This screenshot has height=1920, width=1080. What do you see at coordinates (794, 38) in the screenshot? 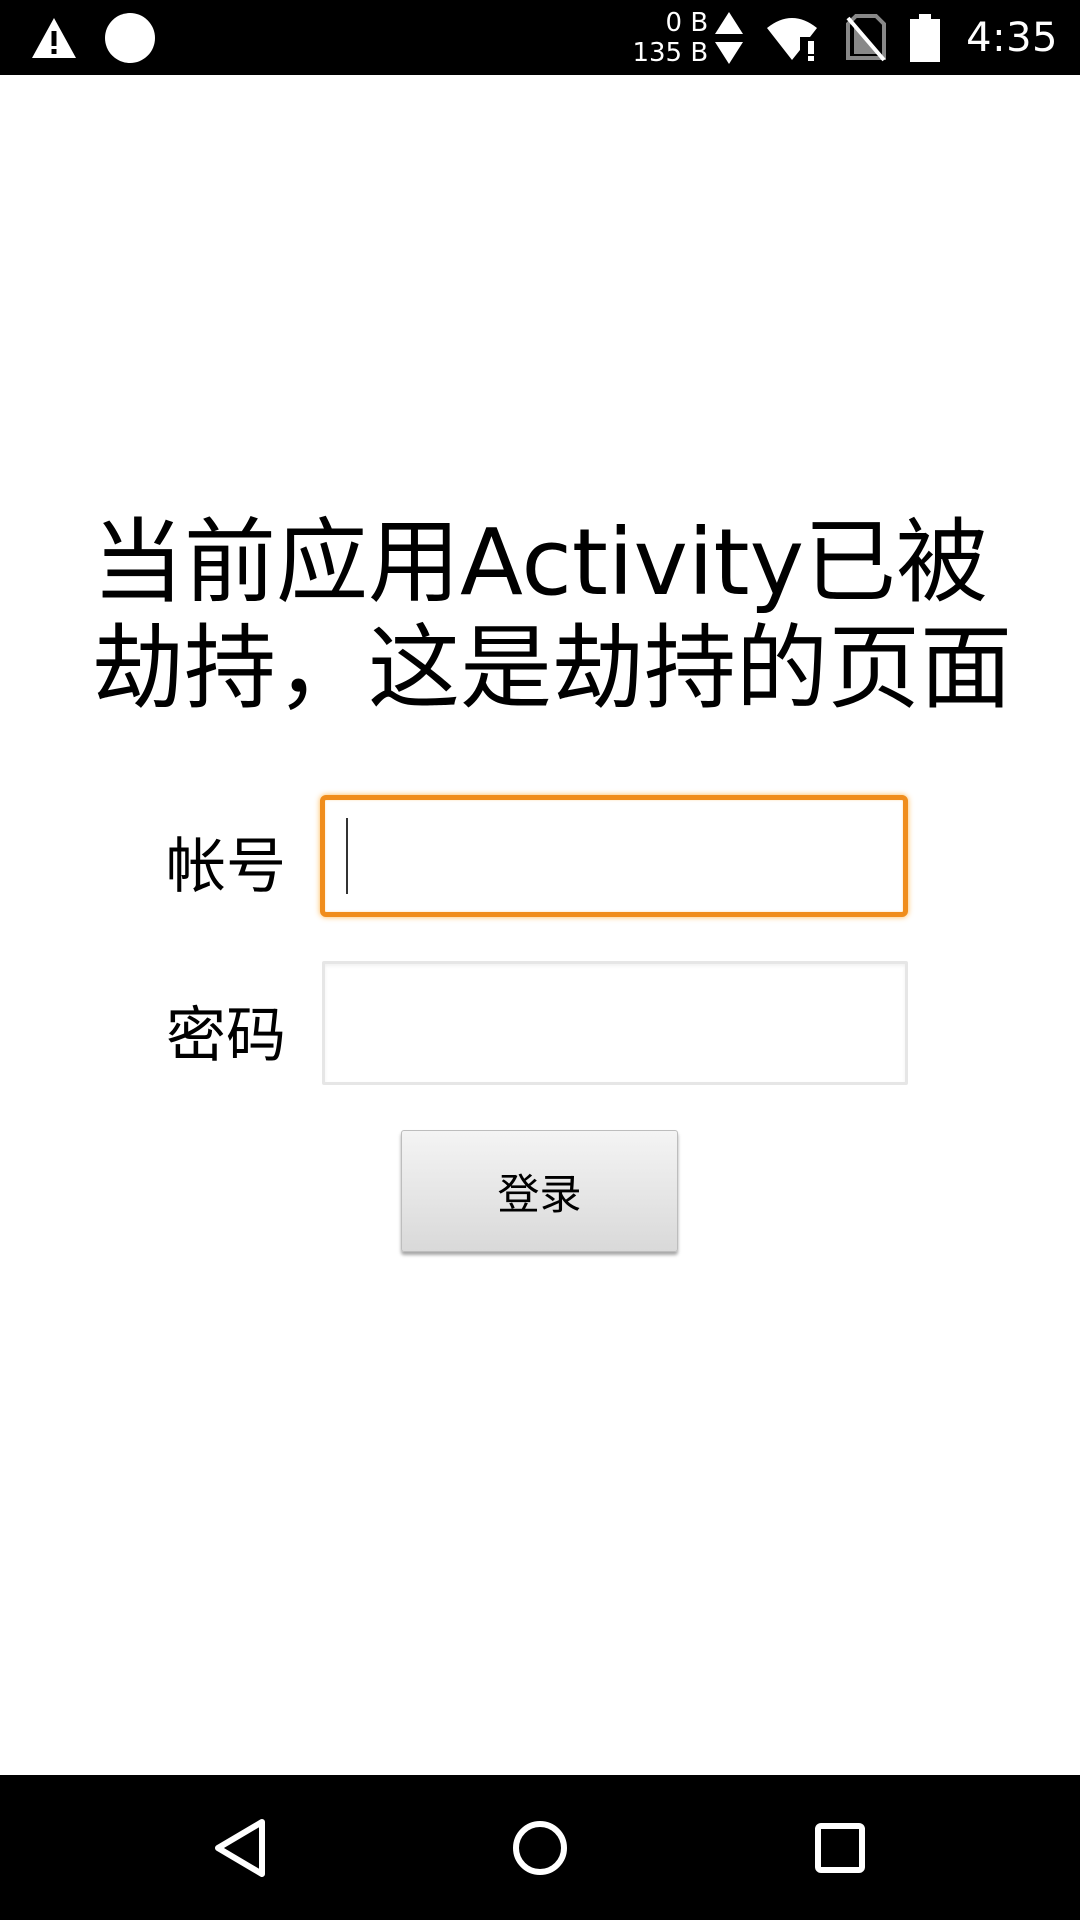
I see `wifi-alert-icon` at bounding box center [794, 38].